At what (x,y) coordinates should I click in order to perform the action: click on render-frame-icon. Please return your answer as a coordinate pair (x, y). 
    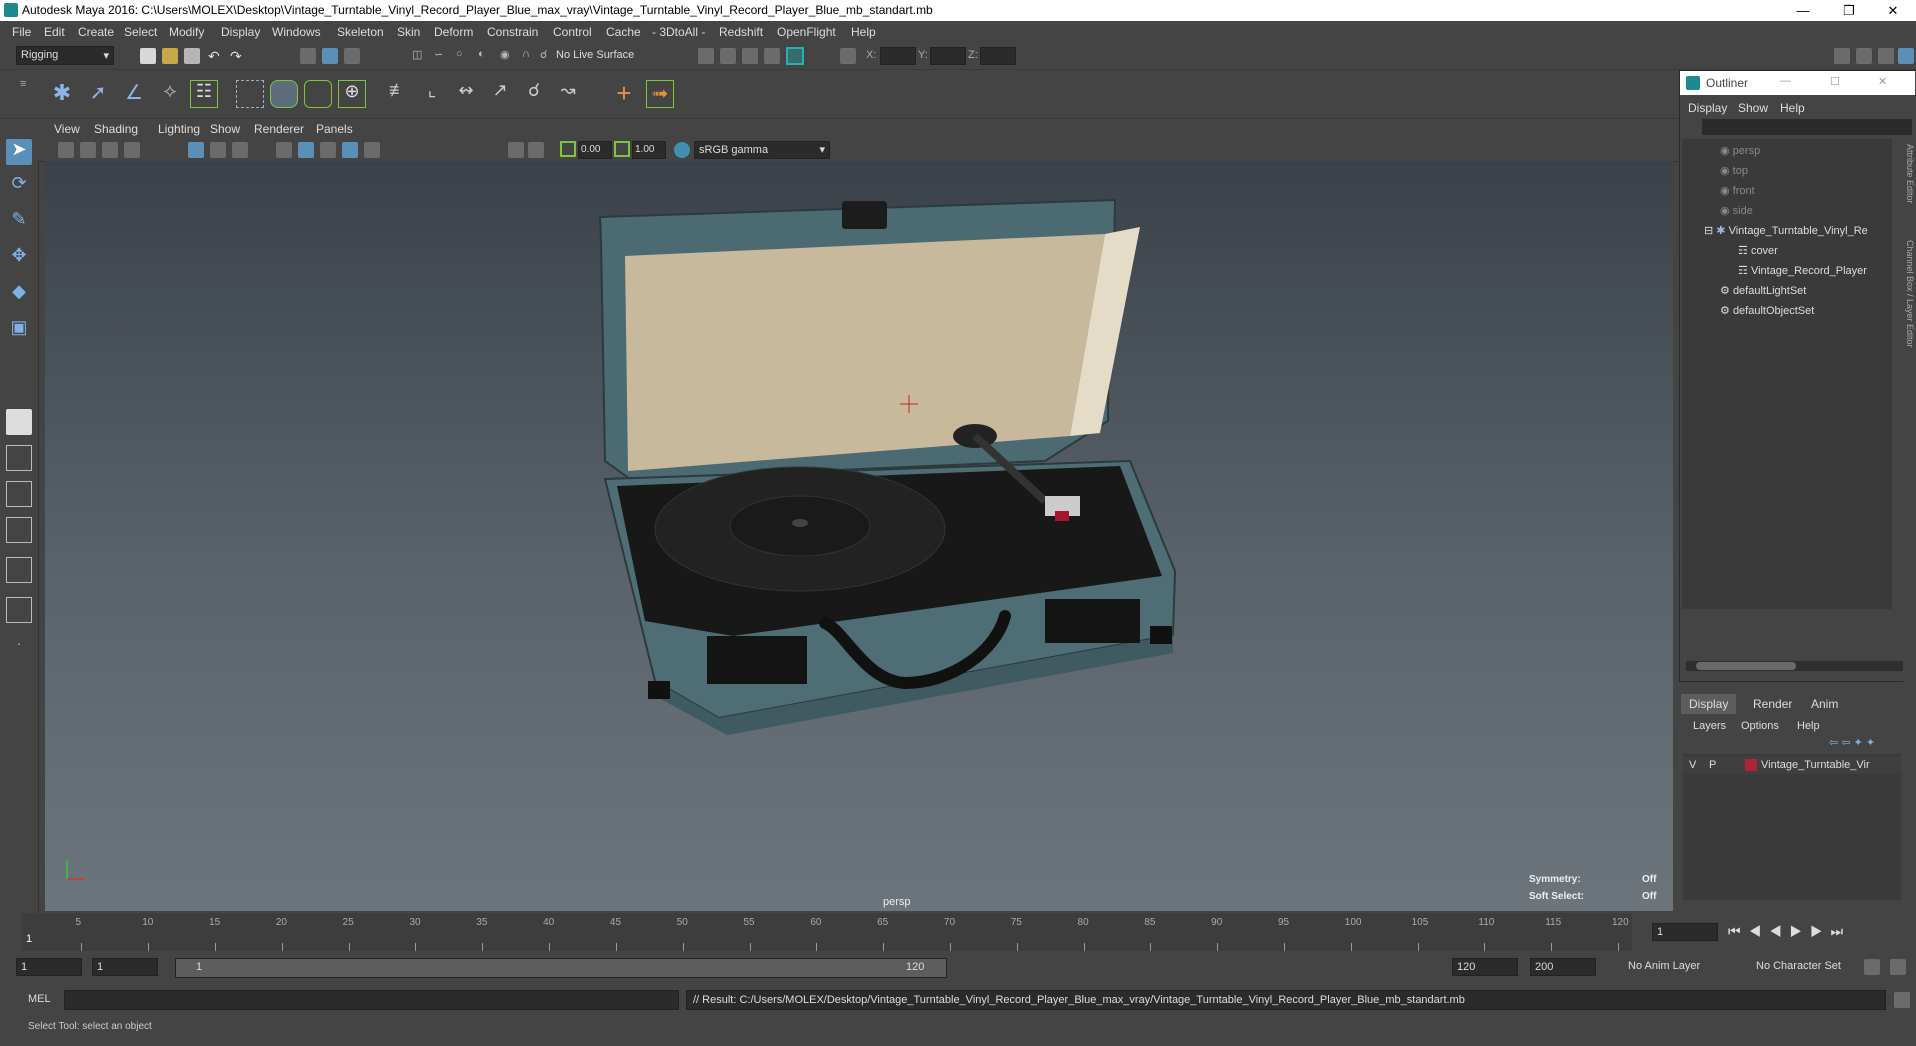
    Looking at the image, I should click on (728, 56).